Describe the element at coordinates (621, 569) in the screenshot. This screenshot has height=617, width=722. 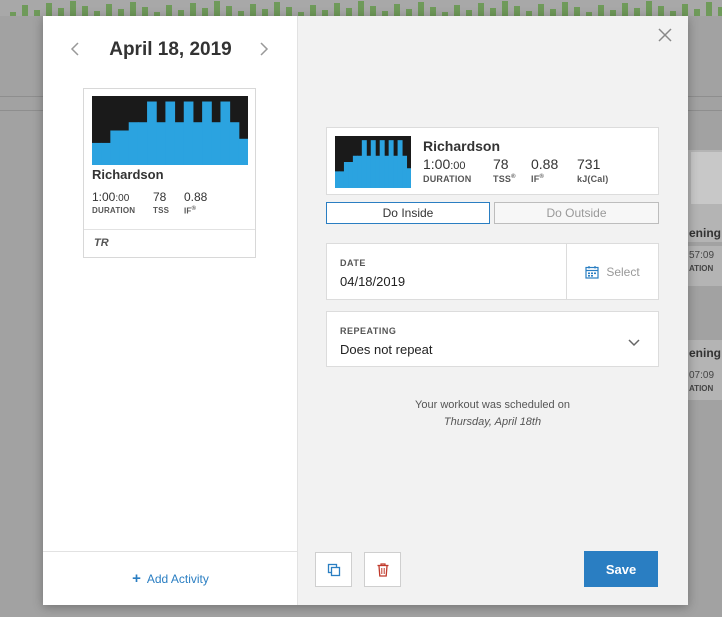
I see `save-button: Save` at that location.